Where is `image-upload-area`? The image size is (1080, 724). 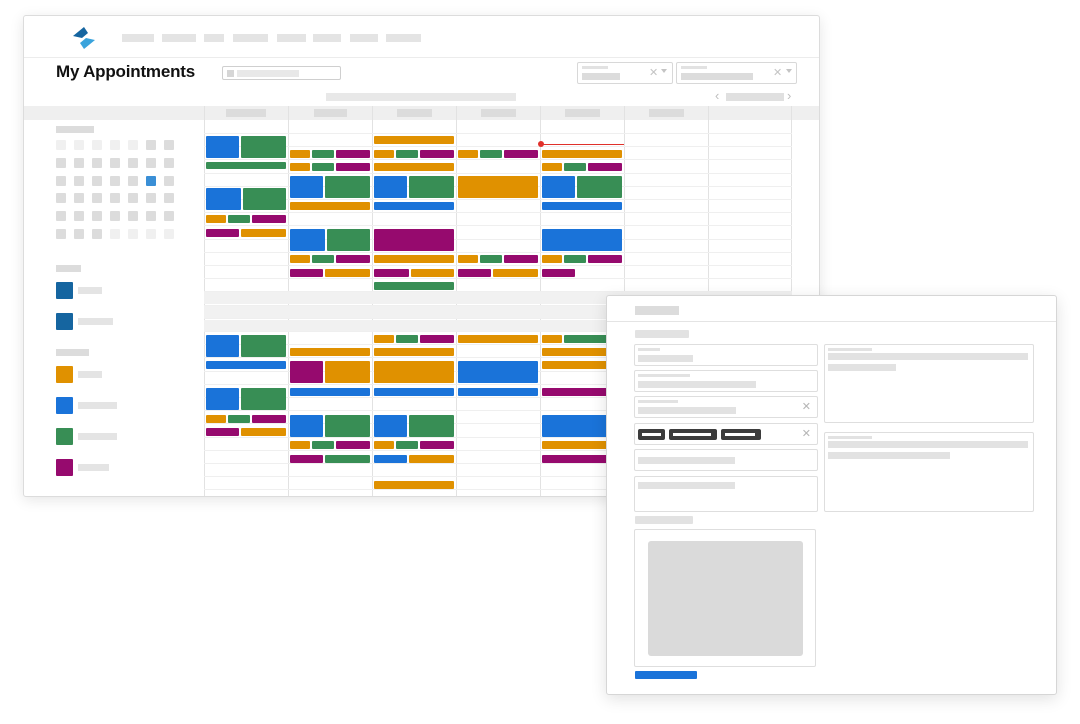 image-upload-area is located at coordinates (725, 598).